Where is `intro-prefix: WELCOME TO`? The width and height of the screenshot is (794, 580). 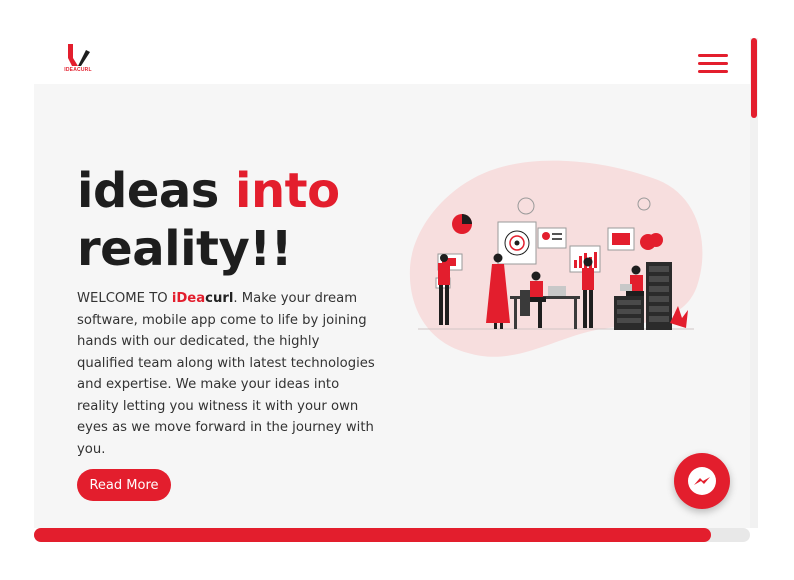
intro-prefix: WELCOME TO is located at coordinates (124, 298).